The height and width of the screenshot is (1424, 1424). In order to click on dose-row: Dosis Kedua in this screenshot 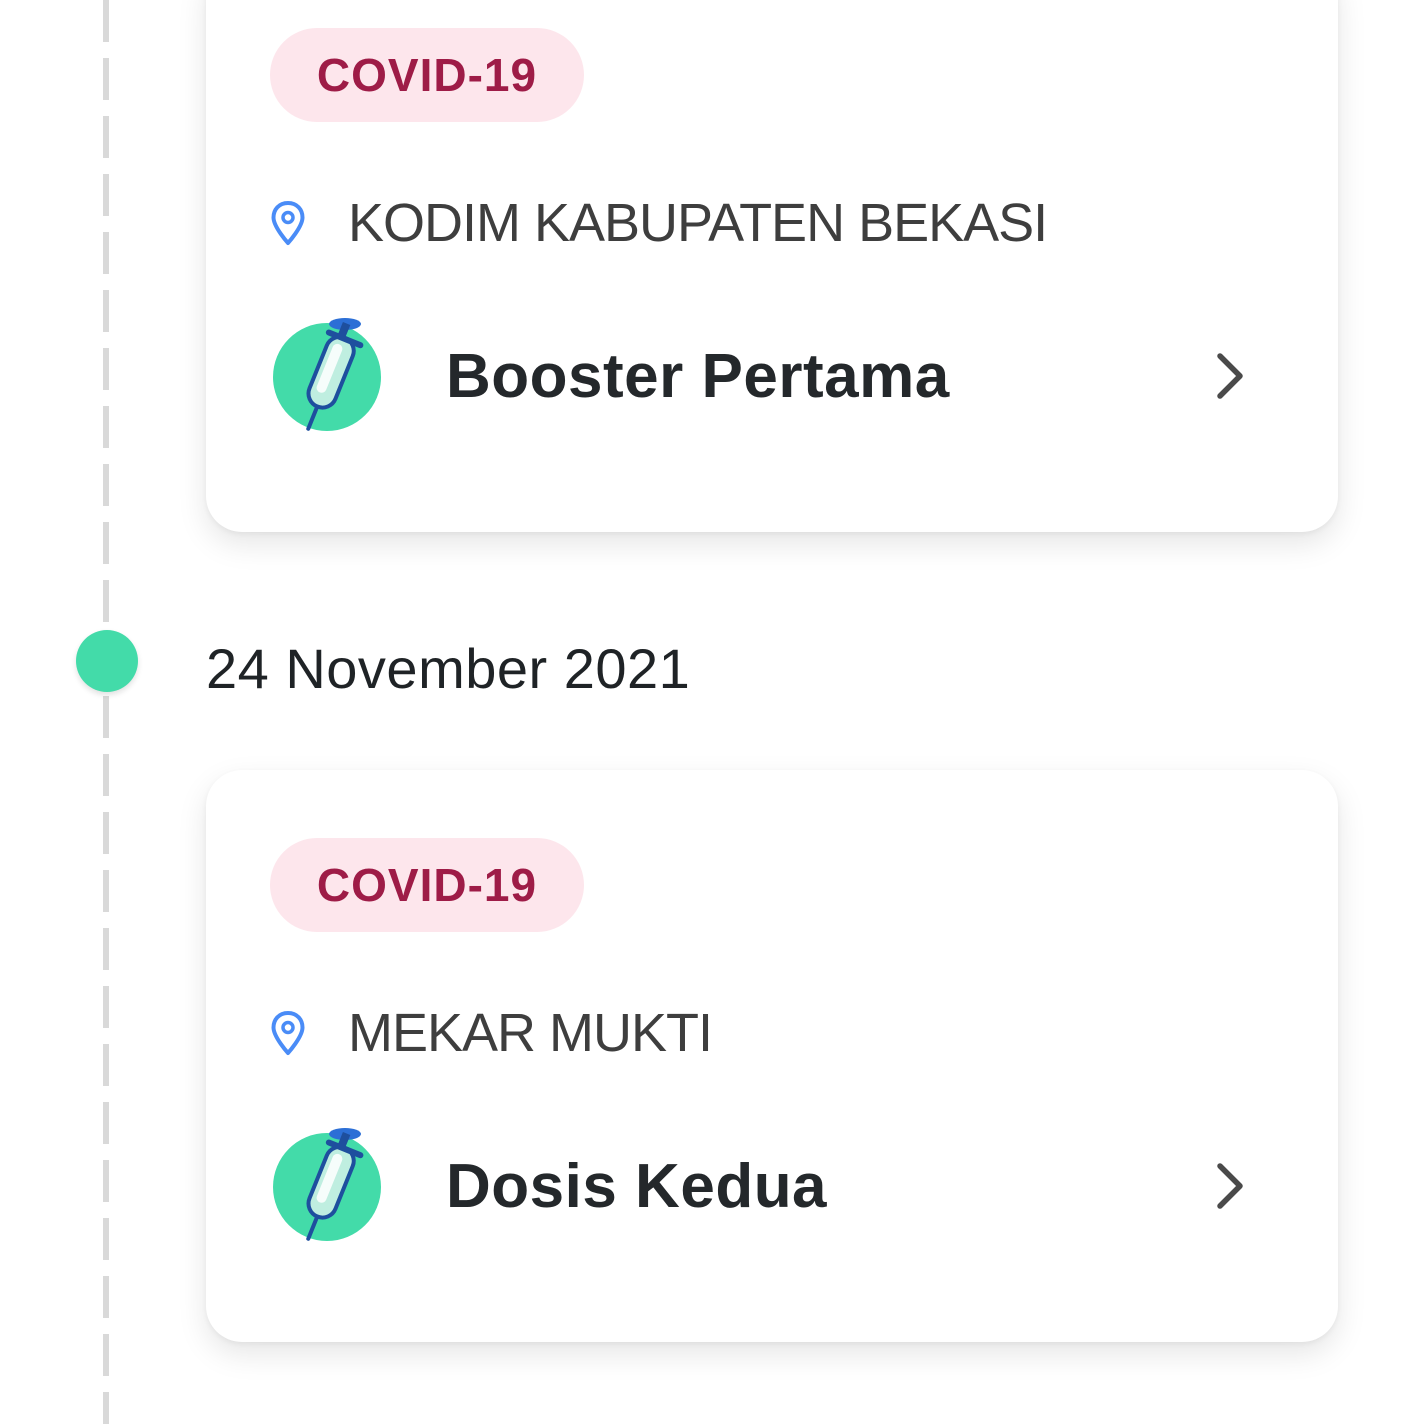, I will do `click(759, 1186)`.